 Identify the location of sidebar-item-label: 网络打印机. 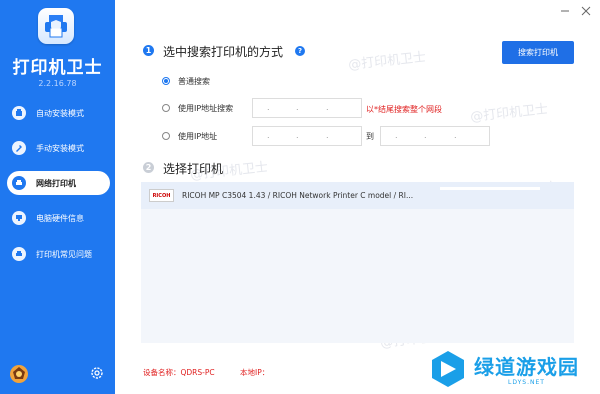
(56, 183).